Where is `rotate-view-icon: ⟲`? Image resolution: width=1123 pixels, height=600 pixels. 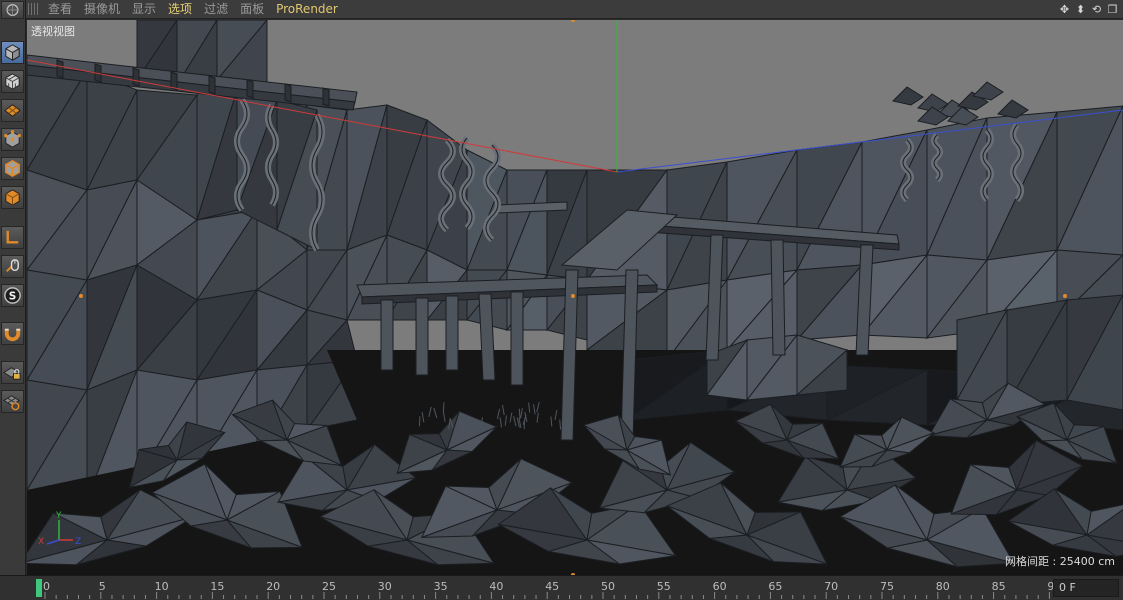 rotate-view-icon: ⟲ is located at coordinates (1096, 9).